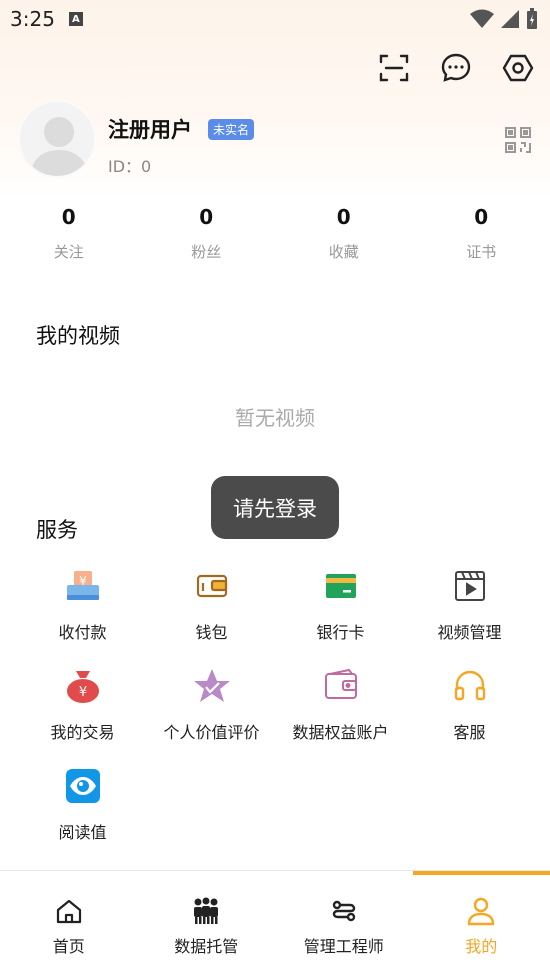 Image resolution: width=550 pixels, height=979 pixels. I want to click on profile-card: 注册用户 未实名 ID：0, so click(275, 140).